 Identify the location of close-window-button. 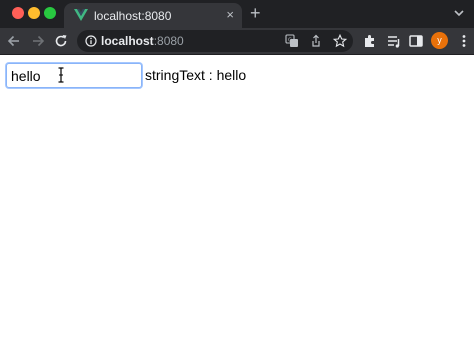
(18, 13).